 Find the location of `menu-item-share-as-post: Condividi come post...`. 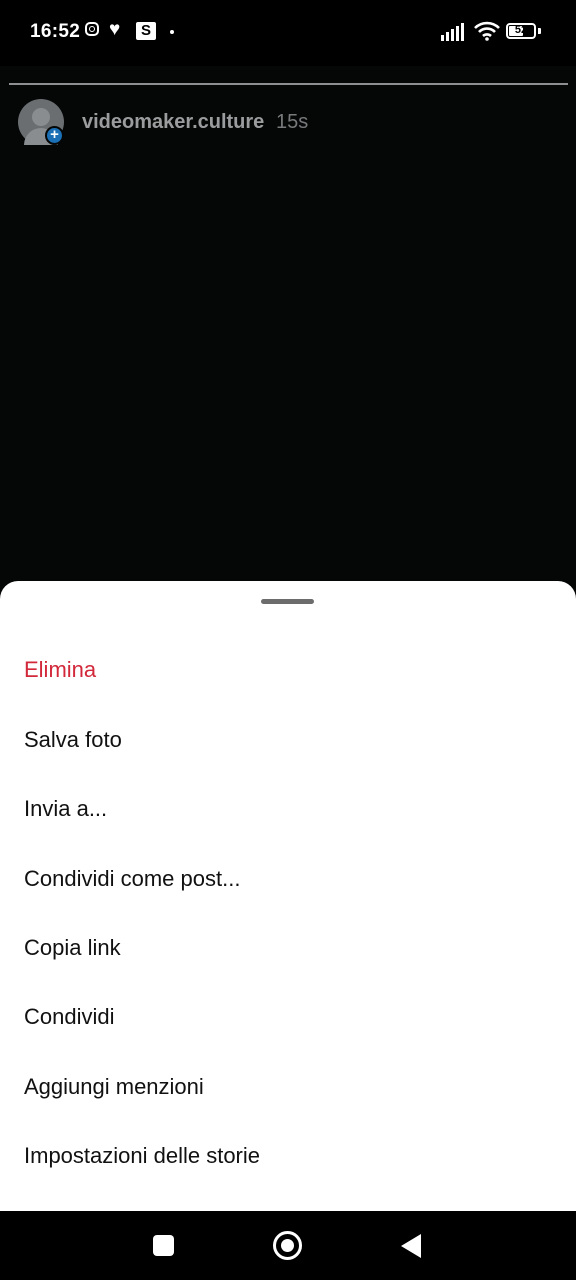

menu-item-share-as-post: Condividi come post... is located at coordinates (132, 879).